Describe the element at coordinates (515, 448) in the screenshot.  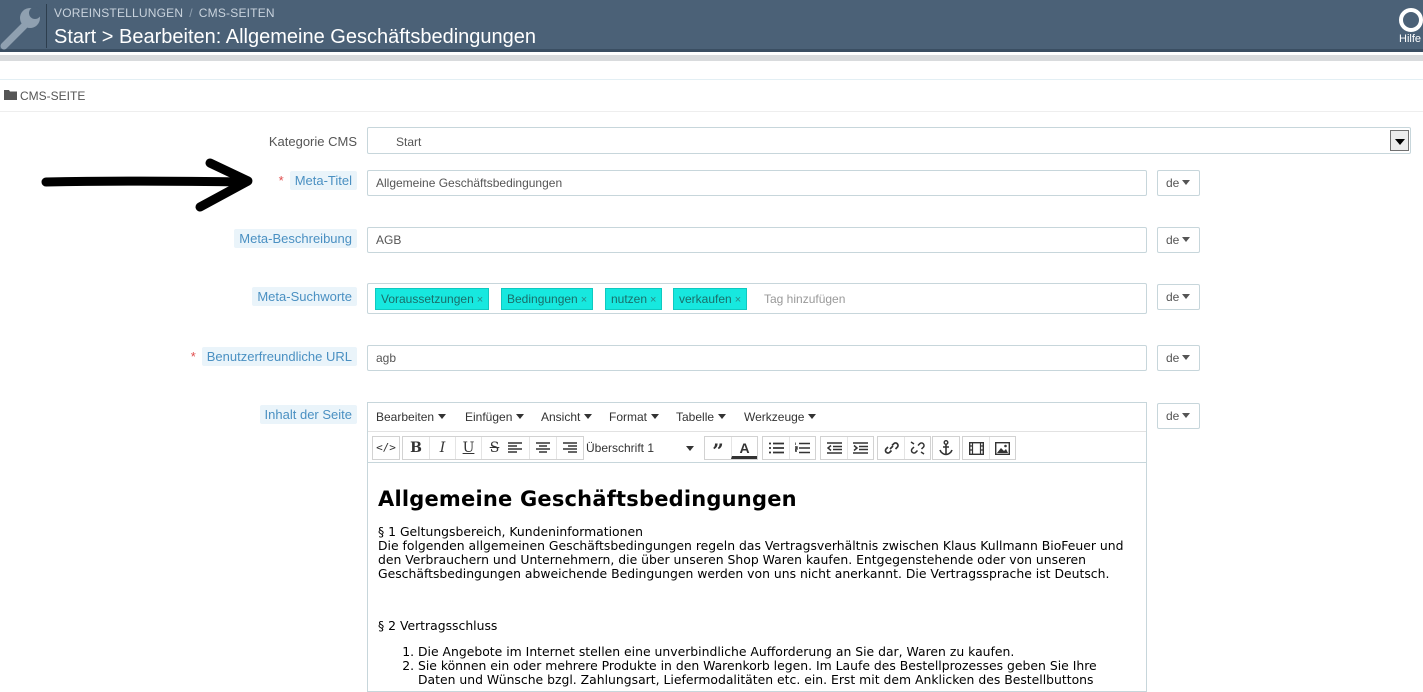
I see `align-left-icon` at that location.